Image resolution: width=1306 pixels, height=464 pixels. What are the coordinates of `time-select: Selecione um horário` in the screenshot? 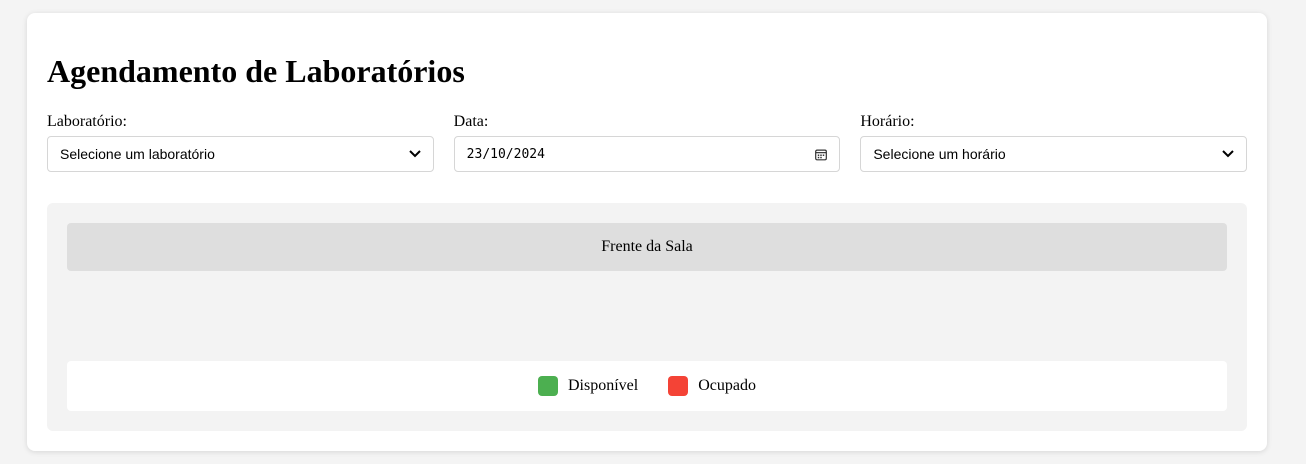 It's located at (1054, 154).